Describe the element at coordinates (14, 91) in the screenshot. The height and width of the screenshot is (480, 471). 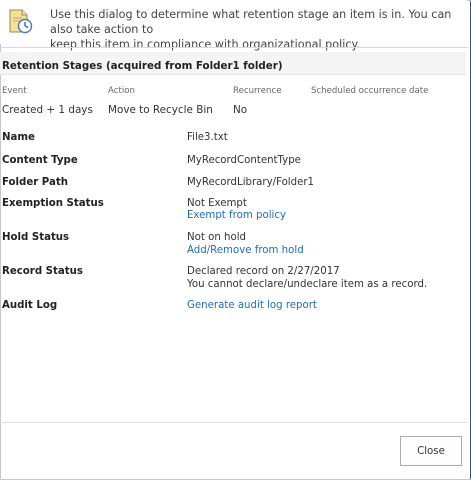
I see `column-header-event: Event` at that location.